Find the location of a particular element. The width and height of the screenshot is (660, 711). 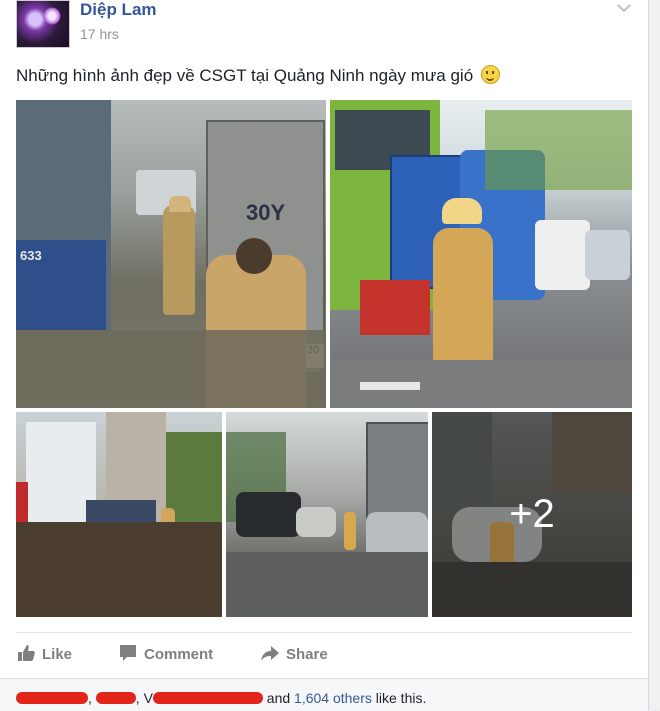

and-text: and is located at coordinates (278, 698).